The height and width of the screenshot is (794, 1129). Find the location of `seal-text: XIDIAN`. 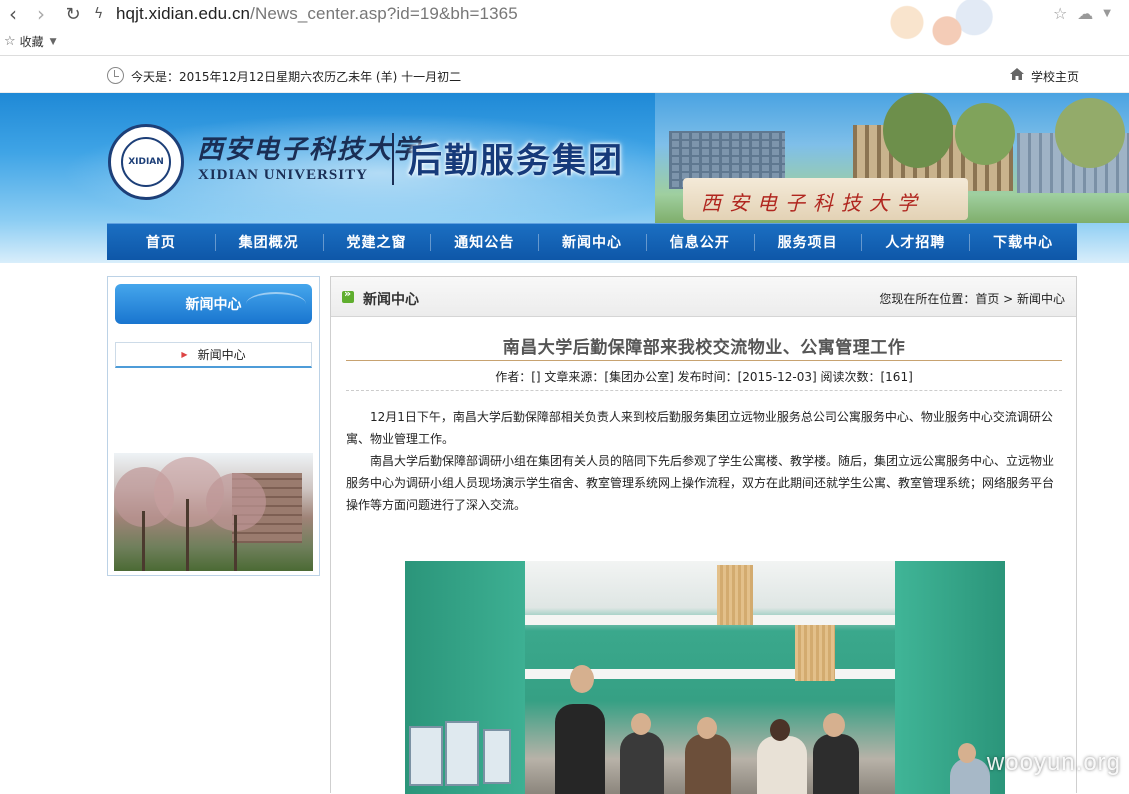

seal-text: XIDIAN is located at coordinates (146, 162).